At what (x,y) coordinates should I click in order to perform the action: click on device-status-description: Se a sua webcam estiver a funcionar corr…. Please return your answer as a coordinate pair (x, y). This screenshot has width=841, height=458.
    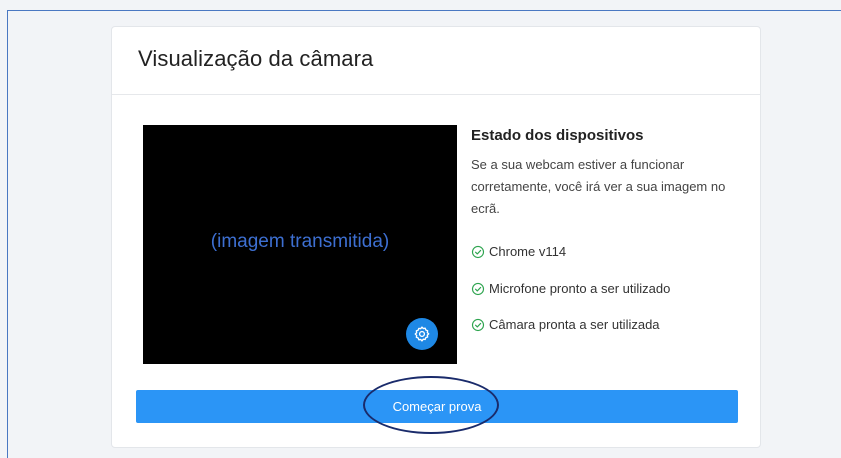
    Looking at the image, I should click on (598, 186).